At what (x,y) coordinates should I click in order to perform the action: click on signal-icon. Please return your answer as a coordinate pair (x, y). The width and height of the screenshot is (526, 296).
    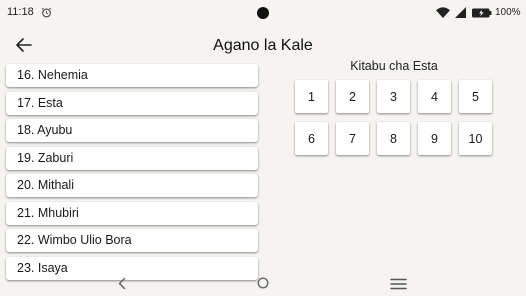
    Looking at the image, I should click on (460, 12).